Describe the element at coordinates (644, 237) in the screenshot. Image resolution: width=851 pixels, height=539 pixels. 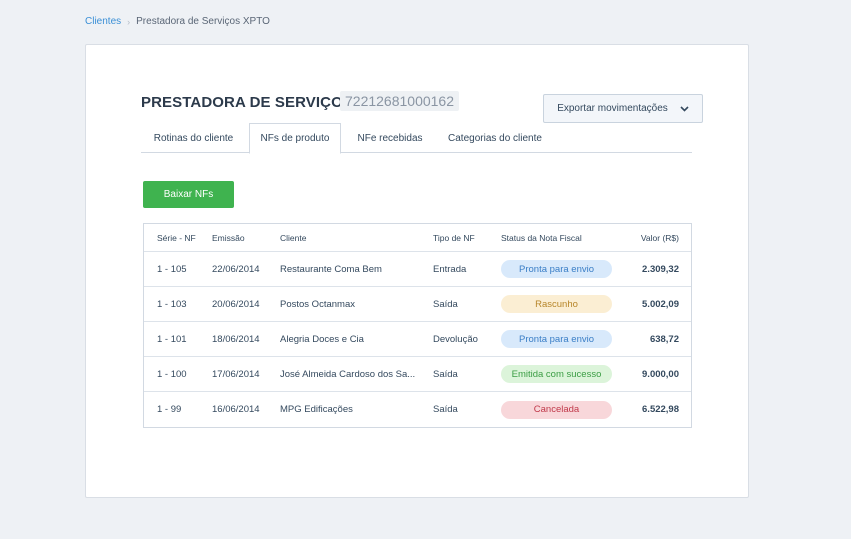
I see `header-valor: Valor (R$)` at that location.